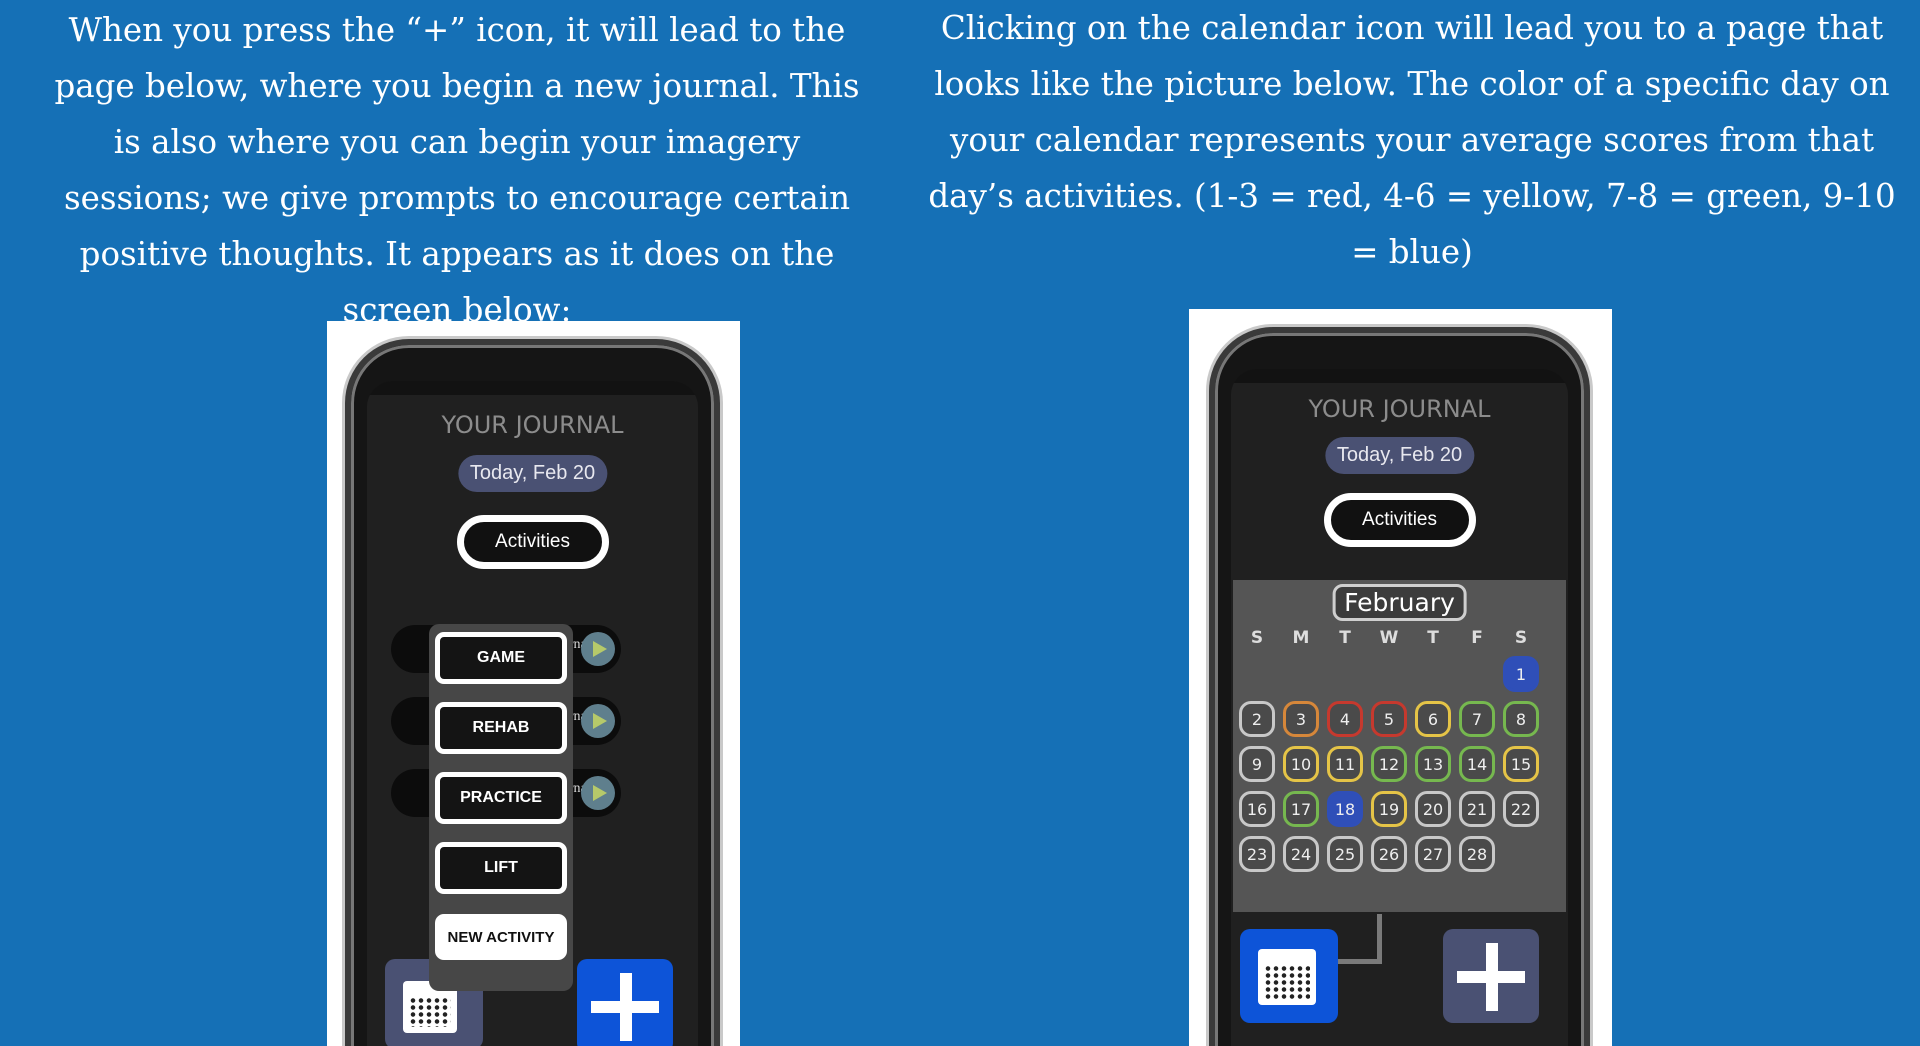  What do you see at coordinates (1389, 809) in the screenshot?
I see `calendar-day: 19` at bounding box center [1389, 809].